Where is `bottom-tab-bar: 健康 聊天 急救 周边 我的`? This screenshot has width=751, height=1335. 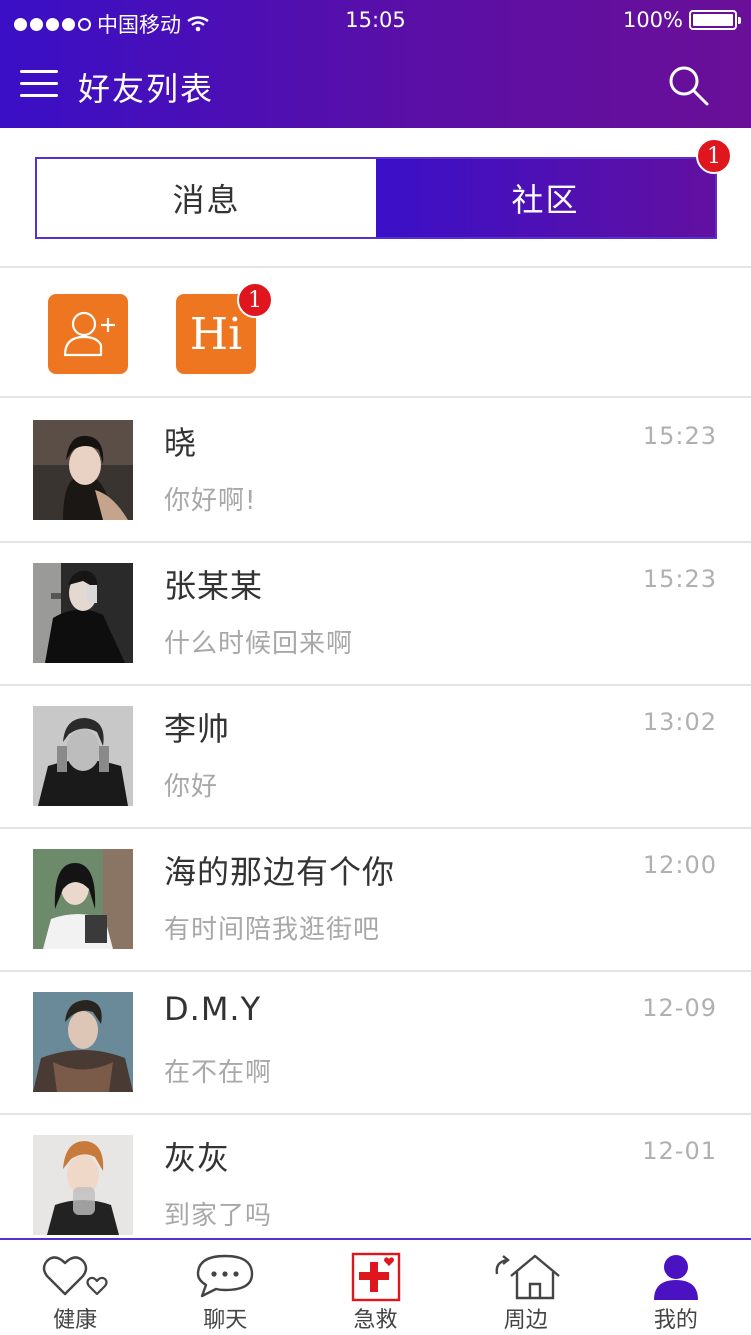 bottom-tab-bar: 健康 聊天 急救 周边 我的 is located at coordinates (375, 1286).